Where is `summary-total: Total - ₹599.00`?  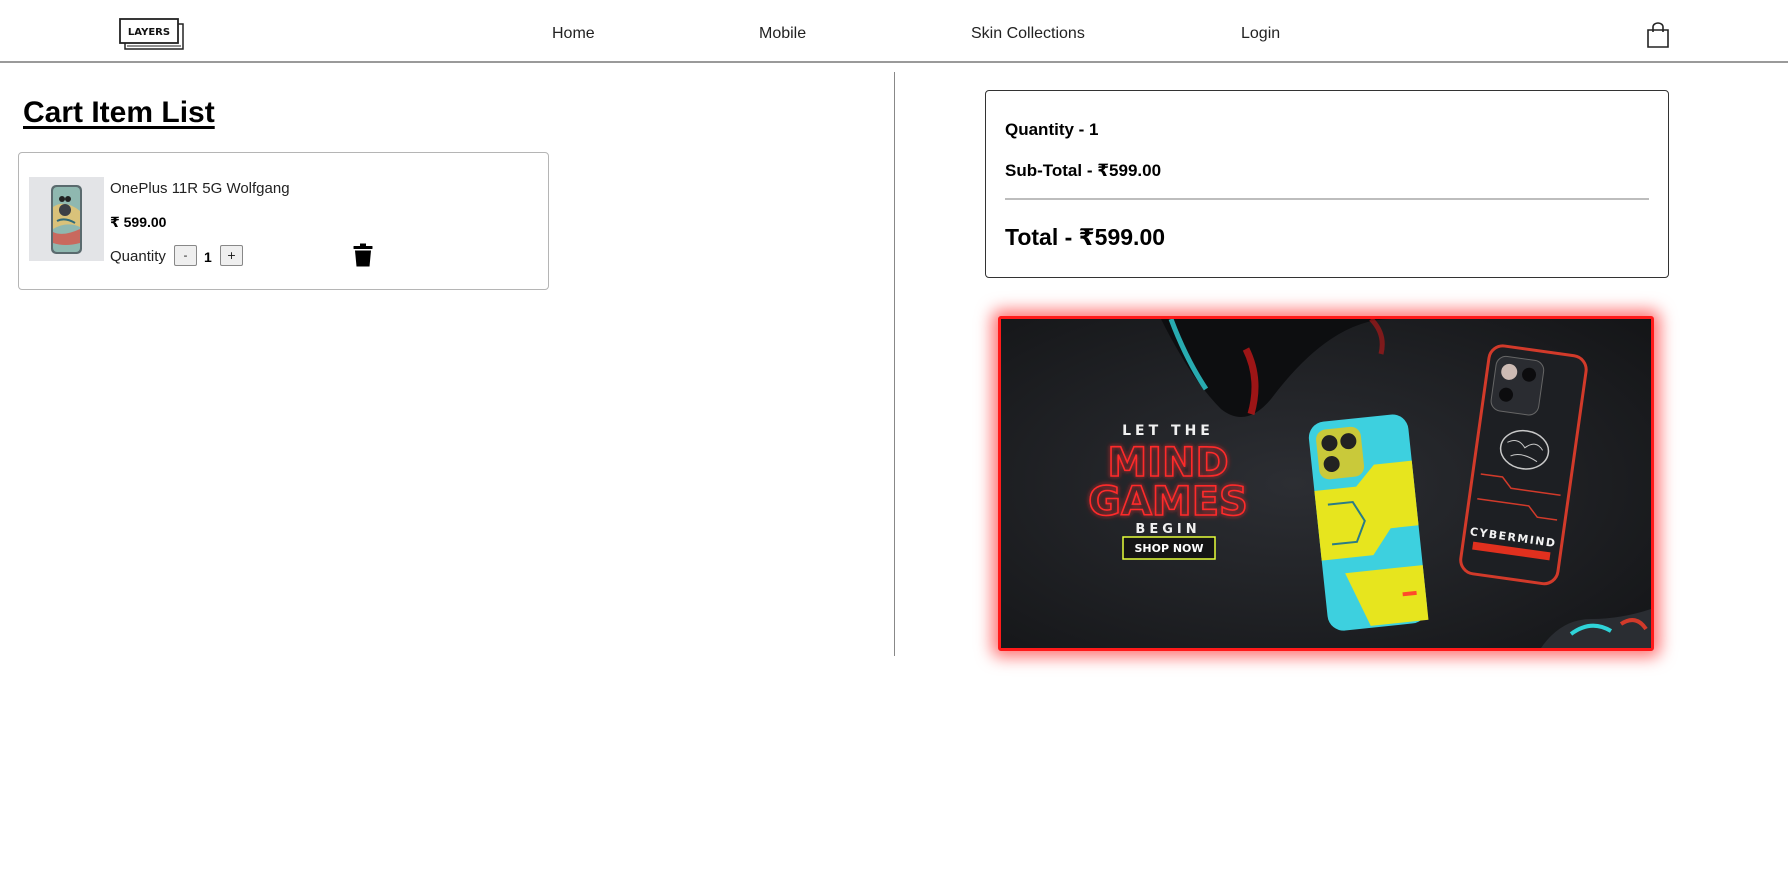
summary-total: Total - ₹599.00 is located at coordinates (1085, 237).